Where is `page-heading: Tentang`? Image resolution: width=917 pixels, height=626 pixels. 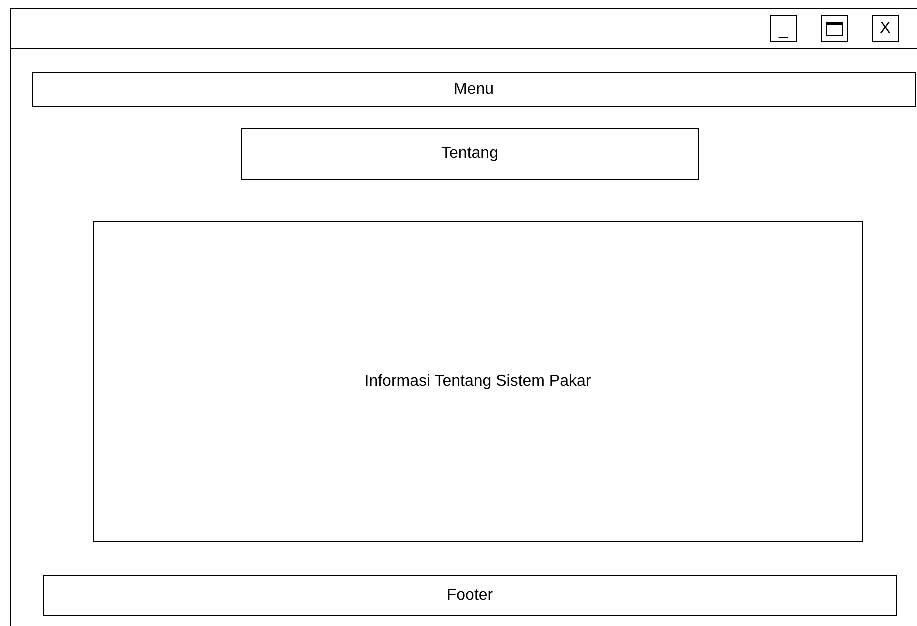
page-heading: Tentang is located at coordinates (470, 154).